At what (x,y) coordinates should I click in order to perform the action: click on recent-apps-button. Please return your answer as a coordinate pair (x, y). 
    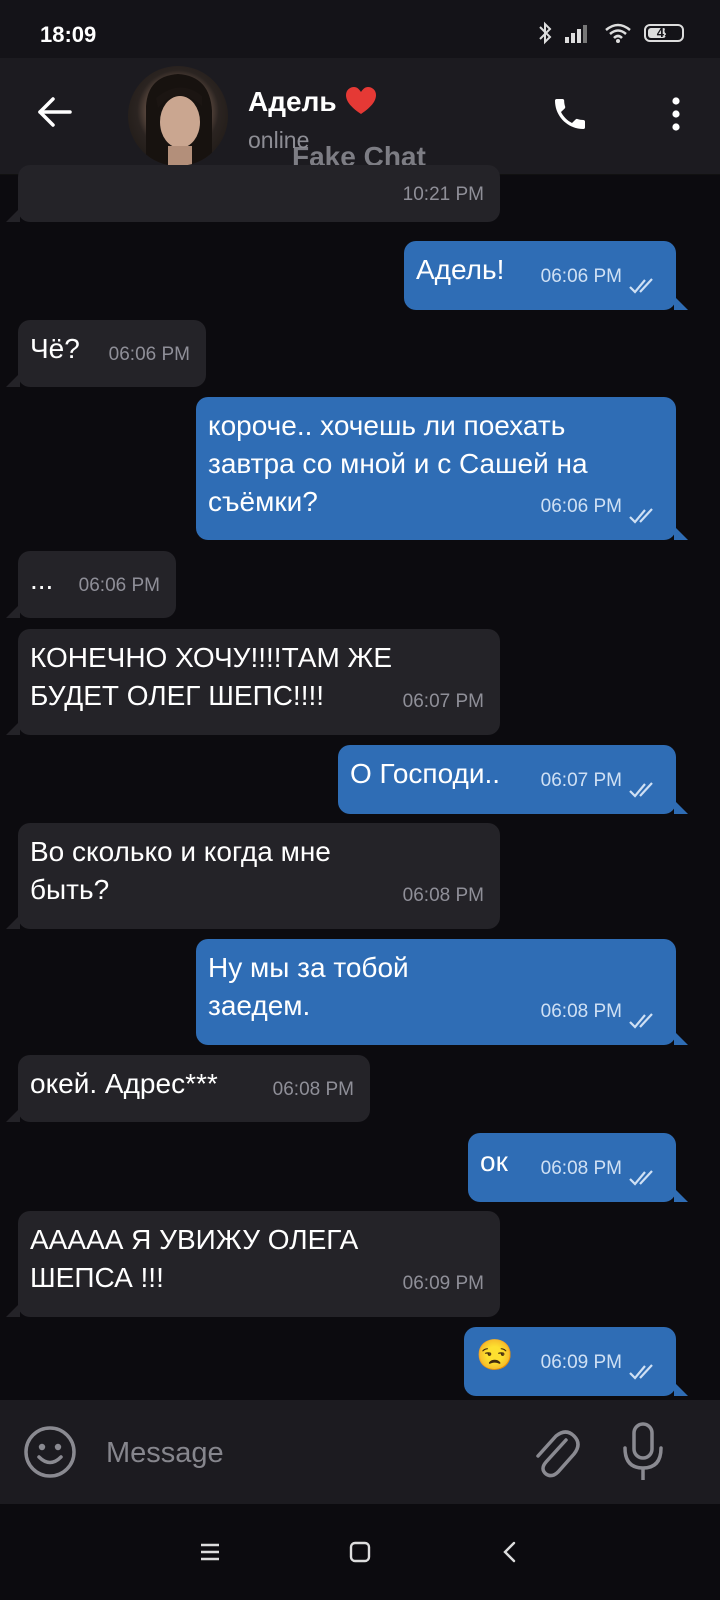
    Looking at the image, I should click on (210, 1552).